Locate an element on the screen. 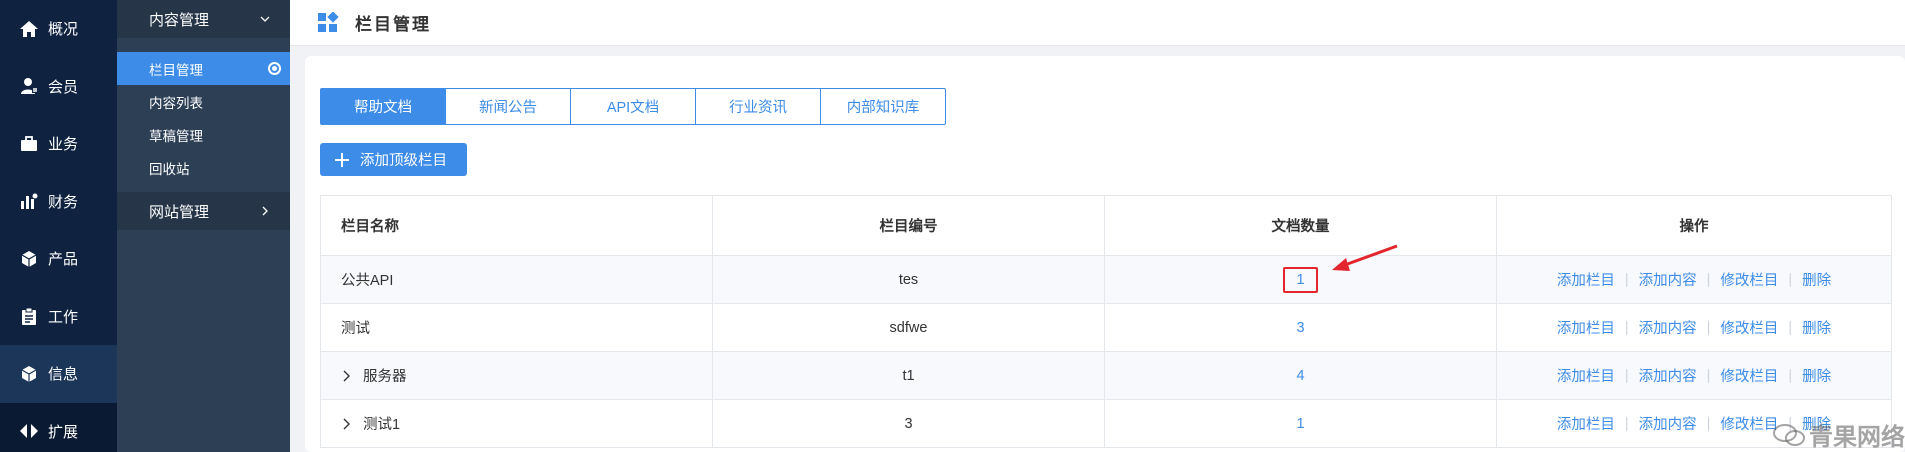 This screenshot has width=1905, height=452. briefcase-icon is located at coordinates (29, 144).